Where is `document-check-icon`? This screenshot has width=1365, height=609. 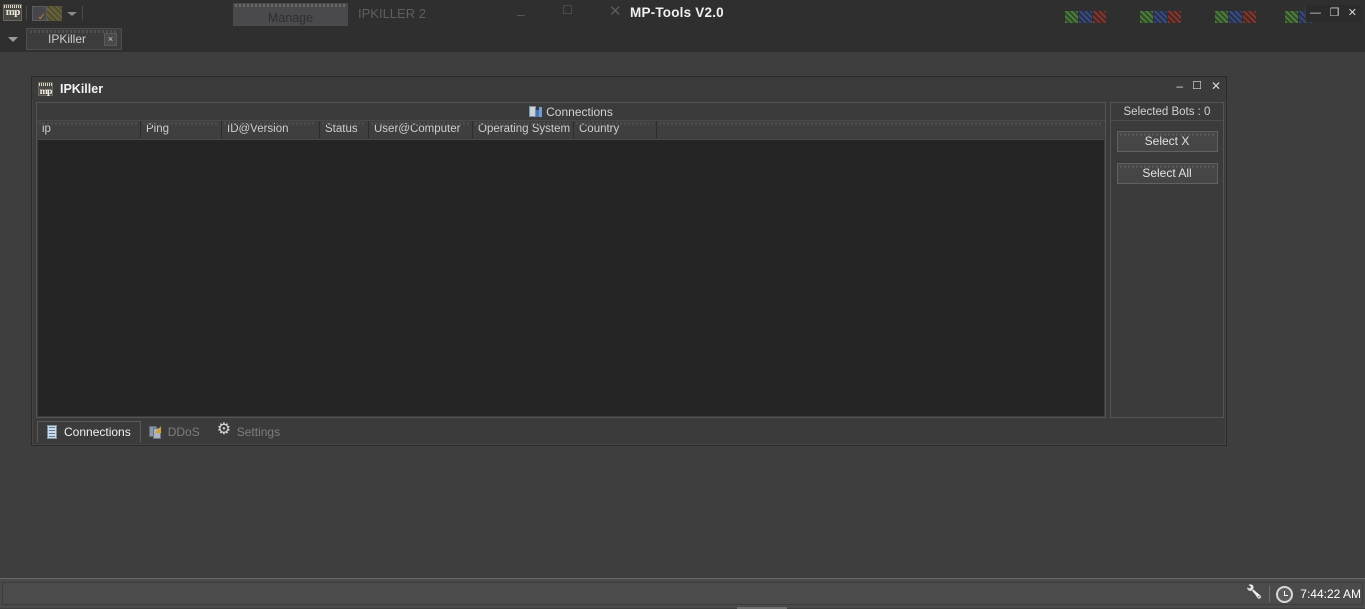 document-check-icon is located at coordinates (39, 13).